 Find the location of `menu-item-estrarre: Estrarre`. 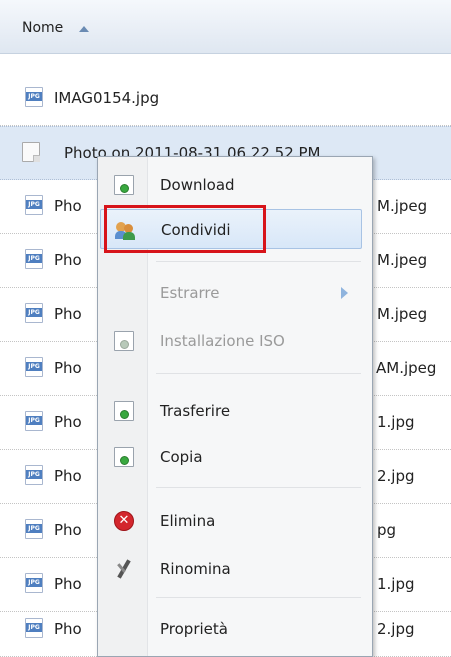

menu-item-estrarre: Estrarre is located at coordinates (231, 293).